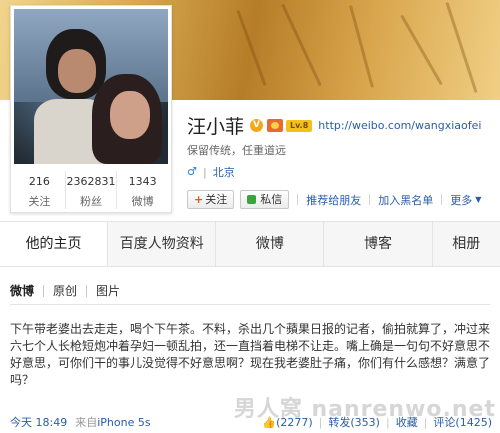  I want to click on message-icon, so click(252, 199).